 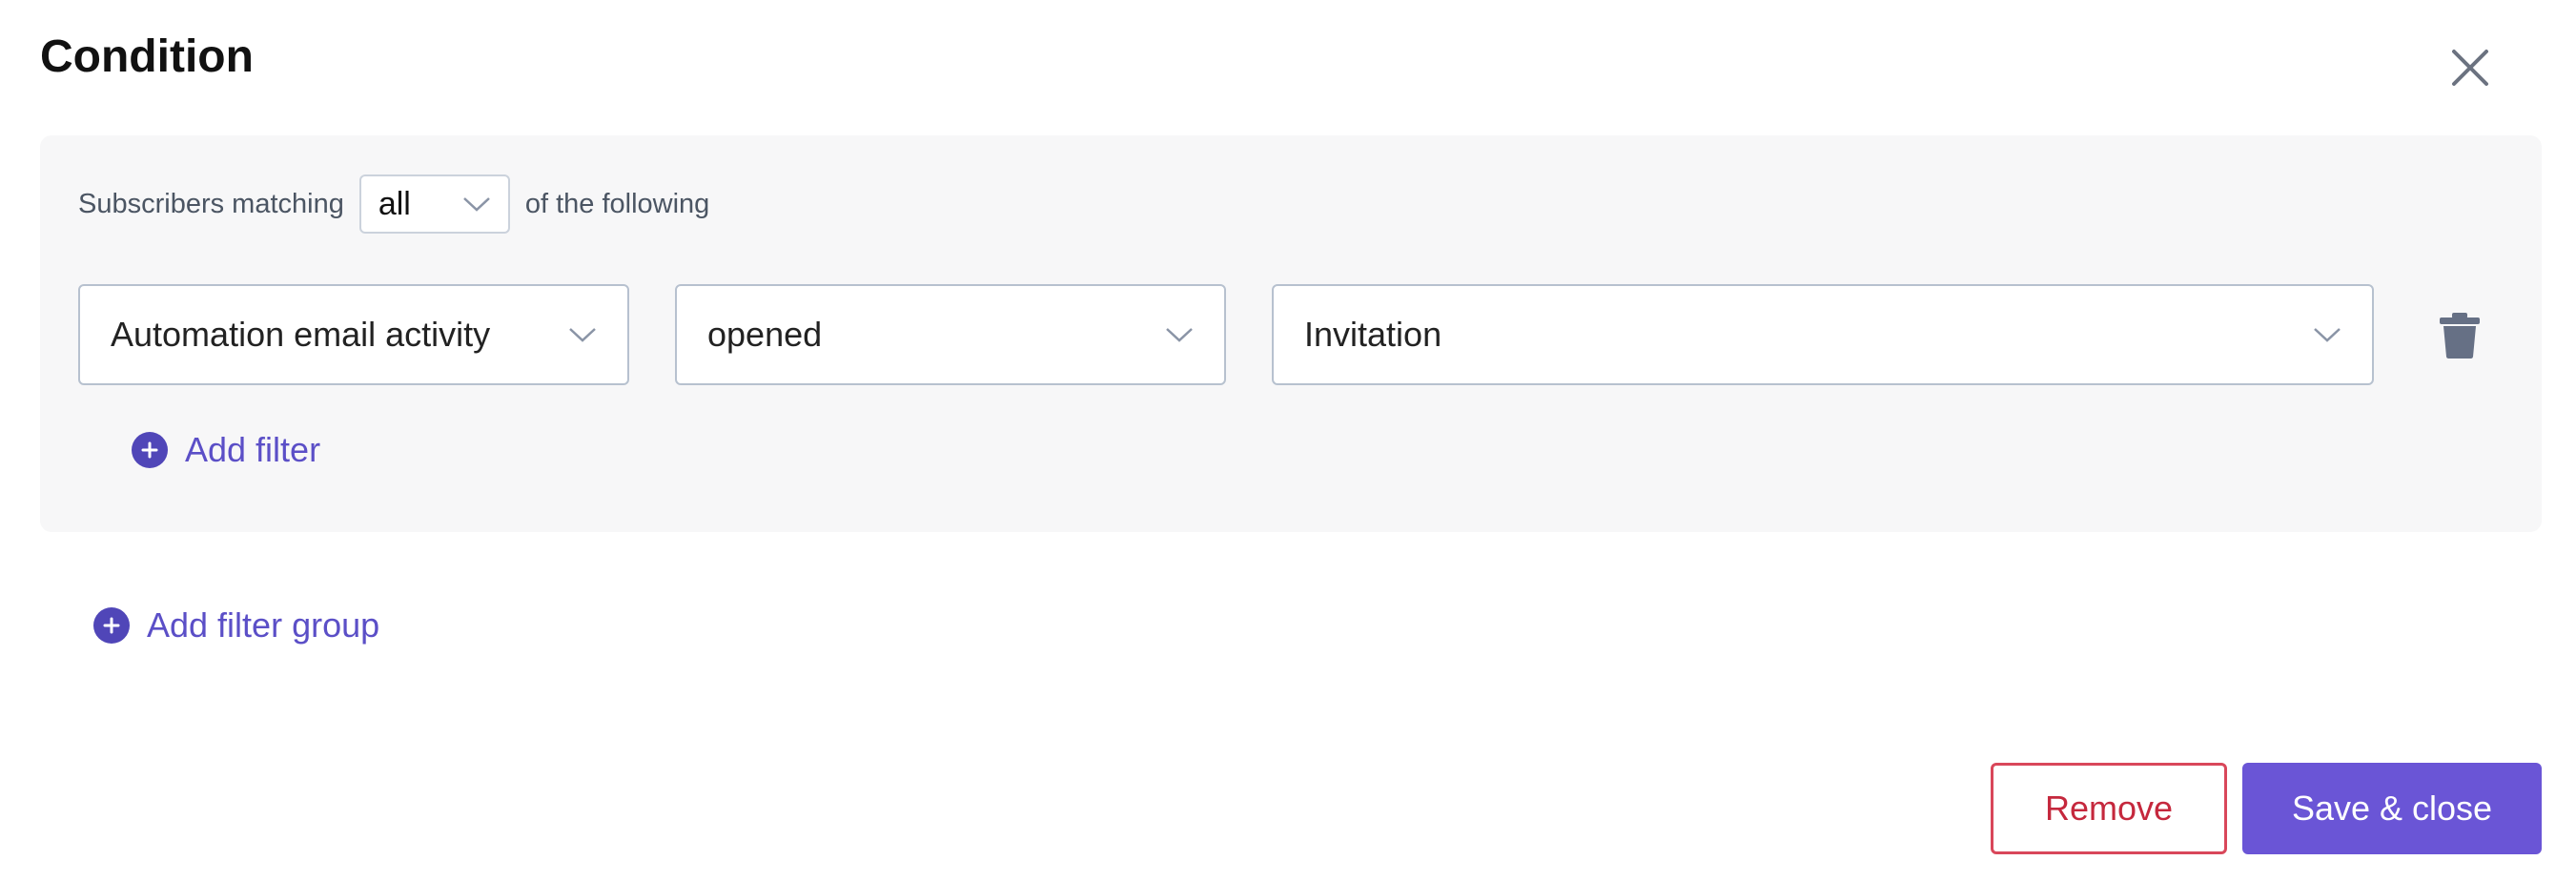 I want to click on filter-operator-select: opened, so click(x=951, y=334).